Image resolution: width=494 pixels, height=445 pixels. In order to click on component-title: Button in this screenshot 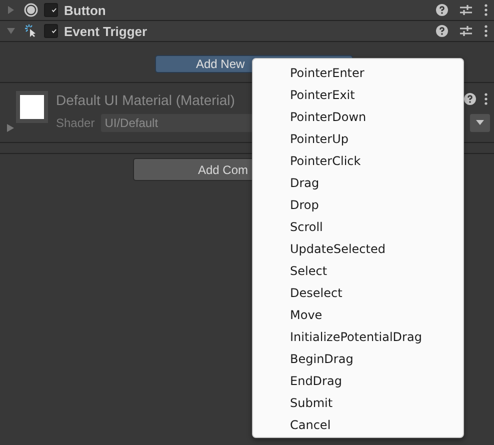, I will do `click(85, 10)`.